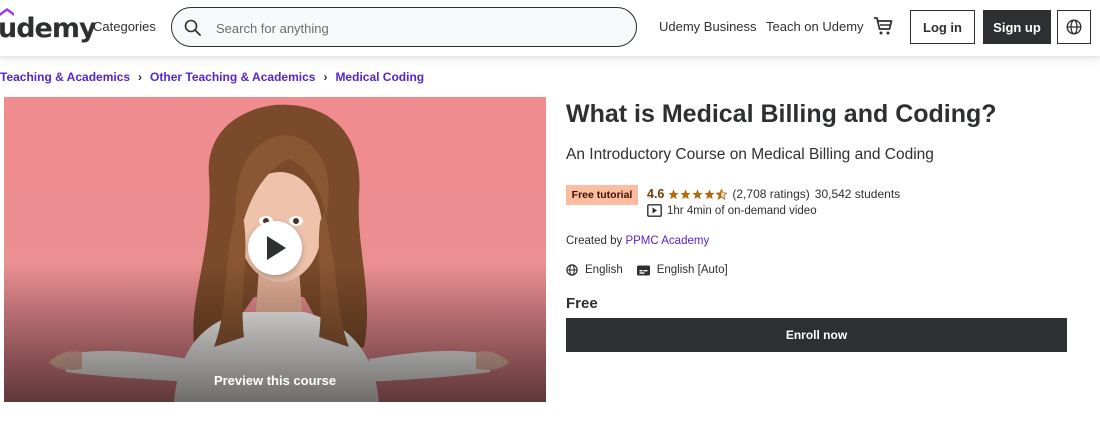  I want to click on udemy-logo: udemy, so click(48, 26).